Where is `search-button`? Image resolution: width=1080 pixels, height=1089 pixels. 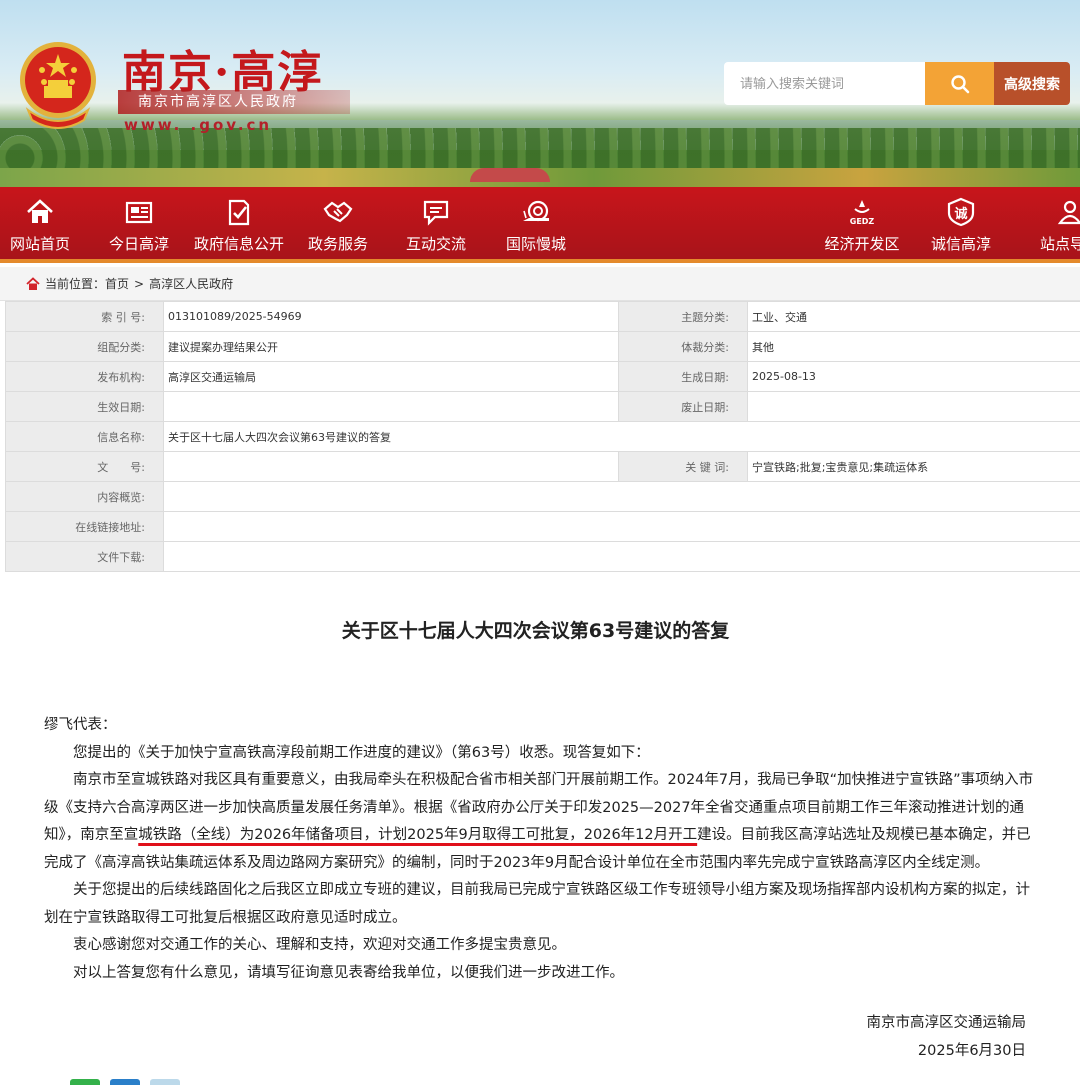
search-button is located at coordinates (960, 83).